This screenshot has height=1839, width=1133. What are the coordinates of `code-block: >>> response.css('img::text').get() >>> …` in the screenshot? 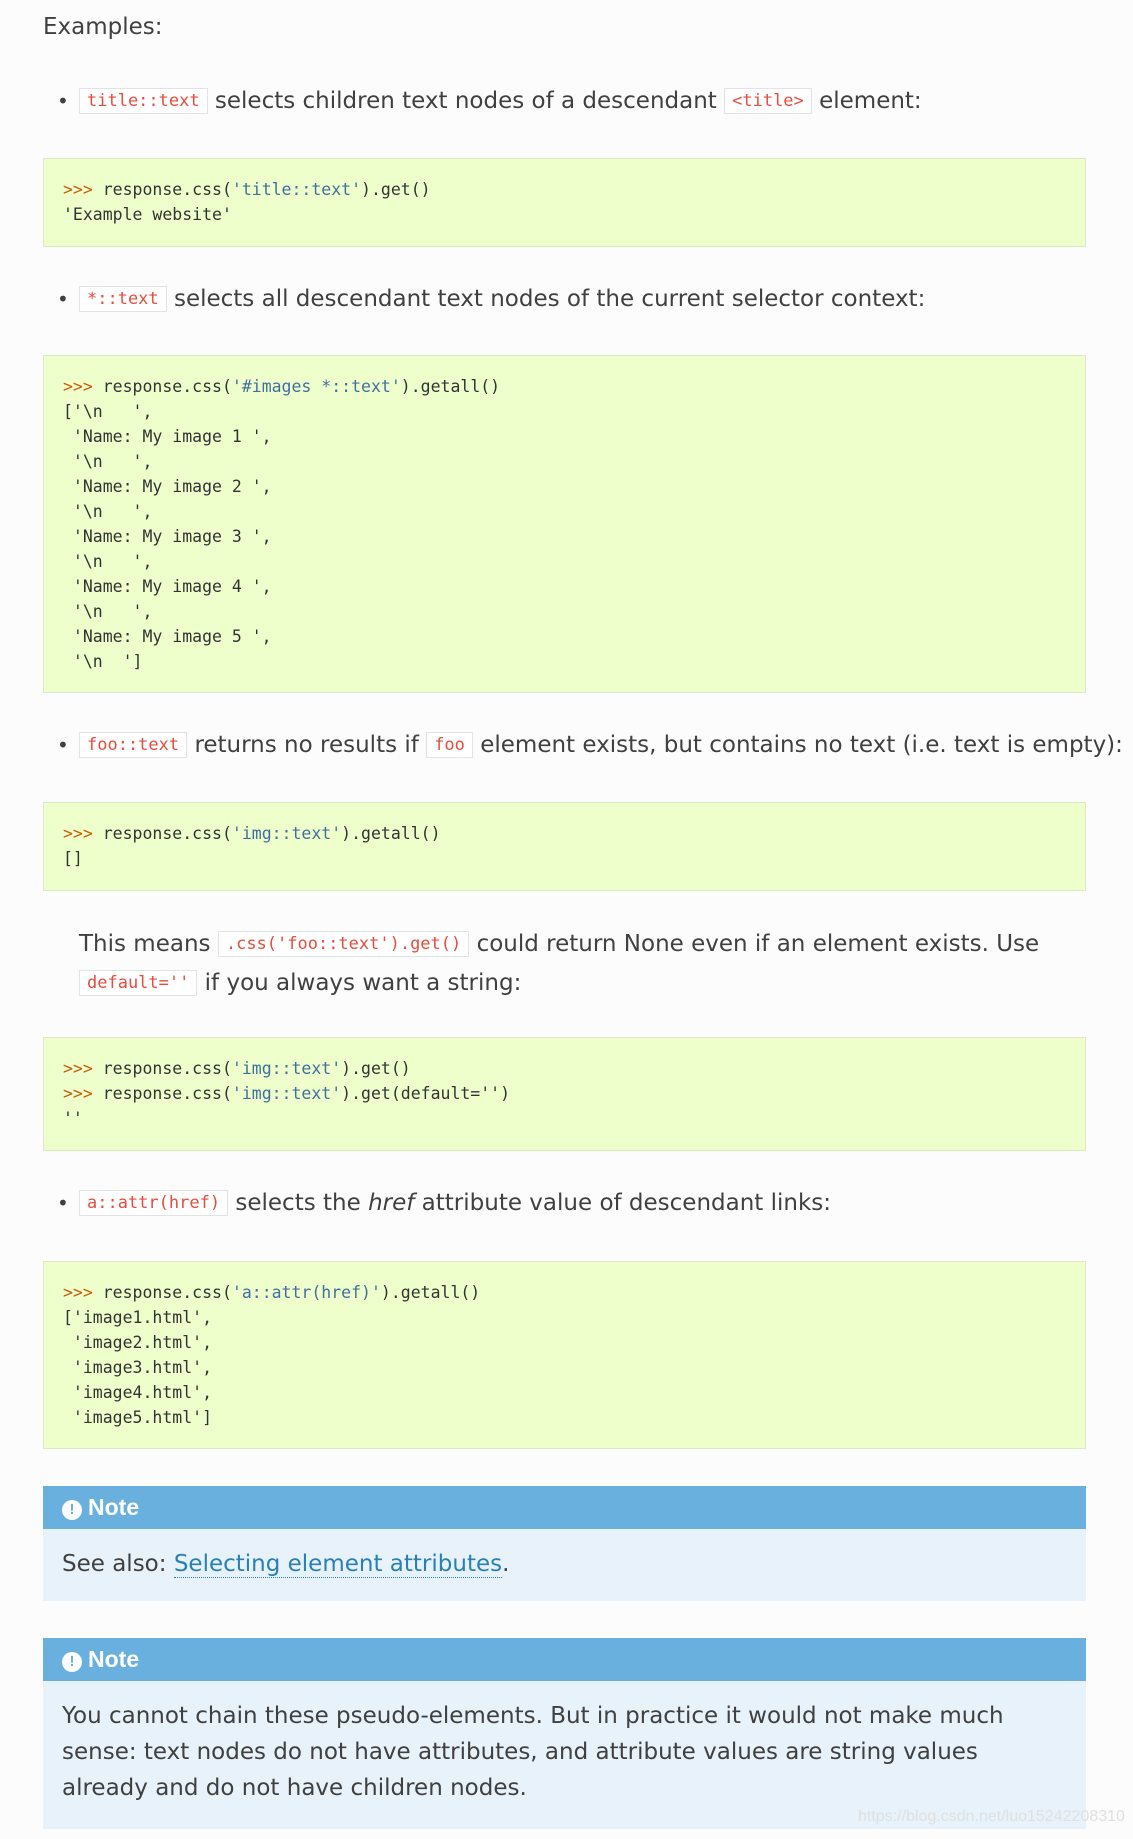 It's located at (564, 1094).